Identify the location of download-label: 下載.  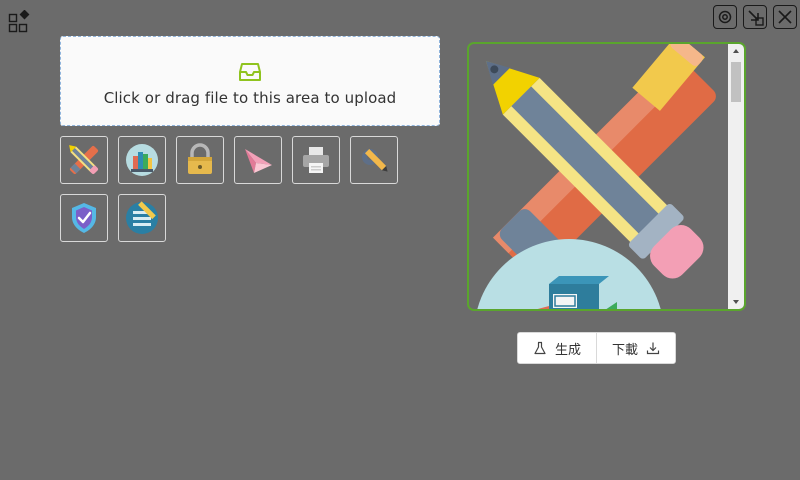
(625, 350).